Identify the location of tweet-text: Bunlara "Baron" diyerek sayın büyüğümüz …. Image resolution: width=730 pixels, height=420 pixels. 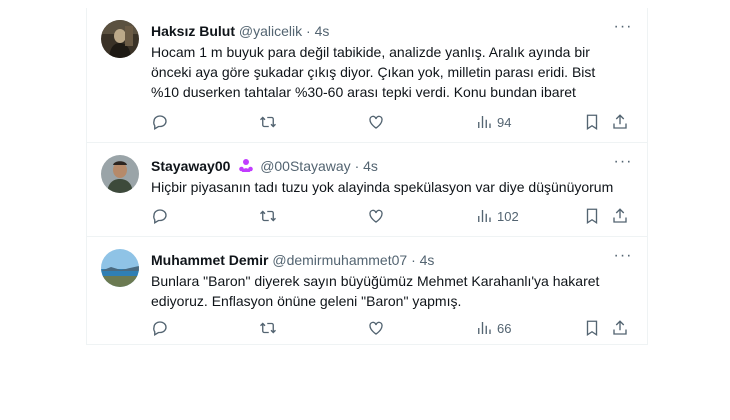
(375, 291).